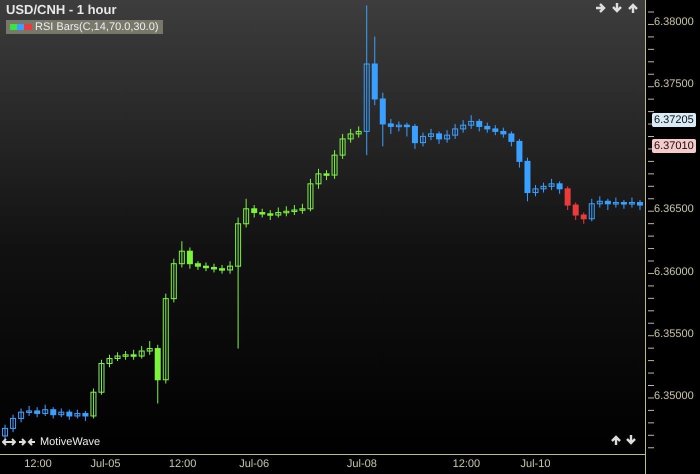 Image resolution: width=700 pixels, height=474 pixels. Describe the element at coordinates (601, 8) in the screenshot. I see `arrow-right-icon` at that location.